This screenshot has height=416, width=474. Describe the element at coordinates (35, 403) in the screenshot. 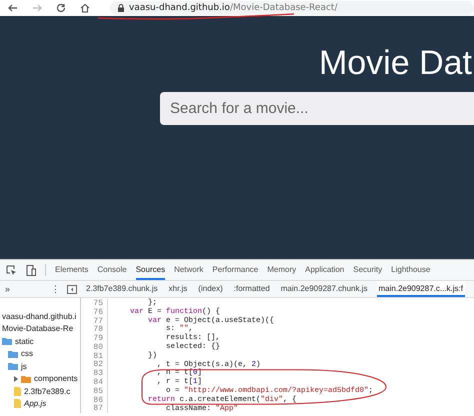

I see `tree-item: App.js` at that location.